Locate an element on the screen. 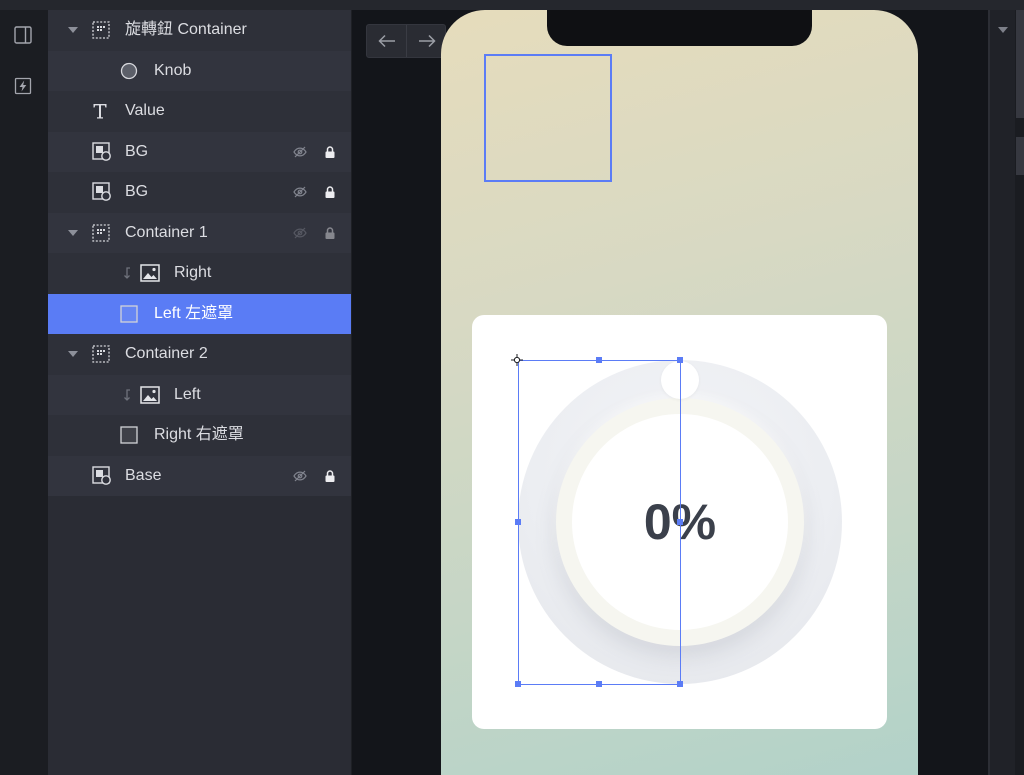 This screenshot has height=775, width=1024. layer-outline-frame is located at coordinates (548, 118).